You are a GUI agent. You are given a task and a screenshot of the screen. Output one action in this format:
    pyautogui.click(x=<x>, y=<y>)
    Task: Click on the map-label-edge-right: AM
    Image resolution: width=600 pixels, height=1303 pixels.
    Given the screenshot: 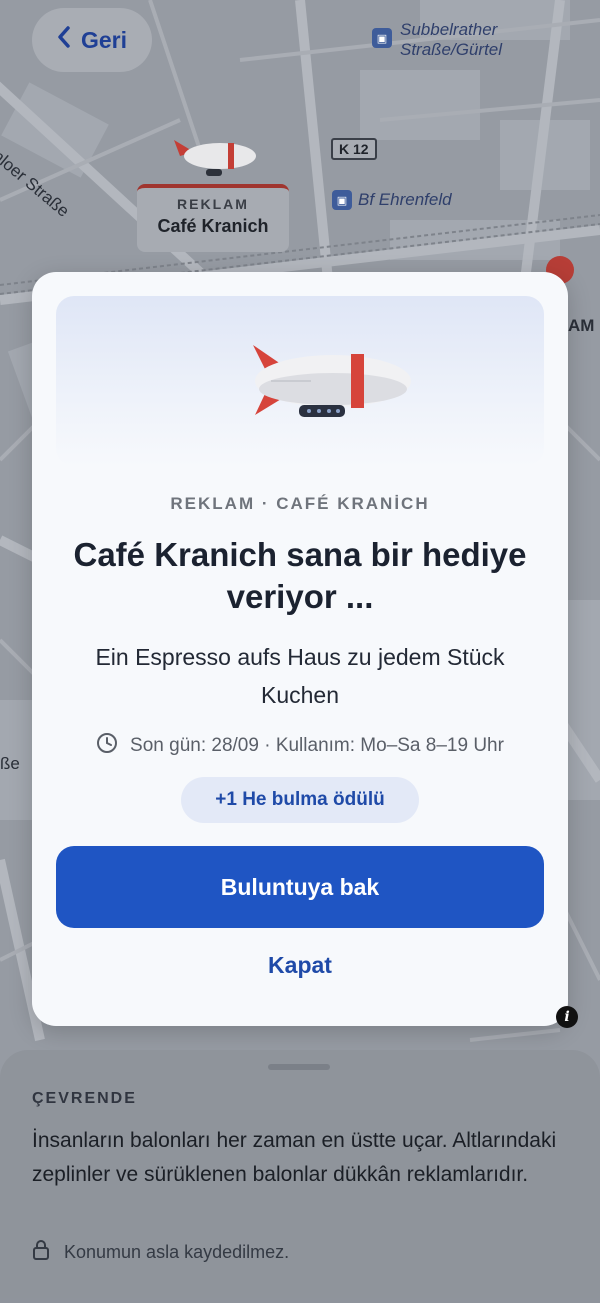 What is the action you would take?
    pyautogui.click(x=581, y=325)
    